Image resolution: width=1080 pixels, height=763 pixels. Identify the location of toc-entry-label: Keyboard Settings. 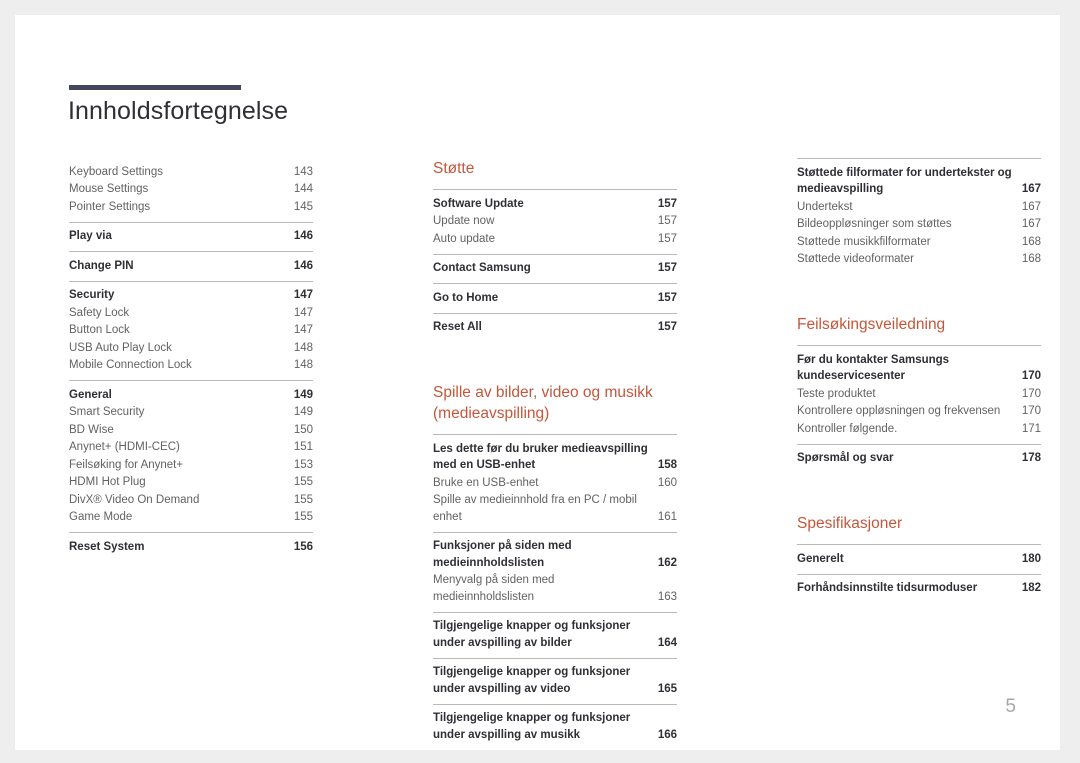
(116, 171).